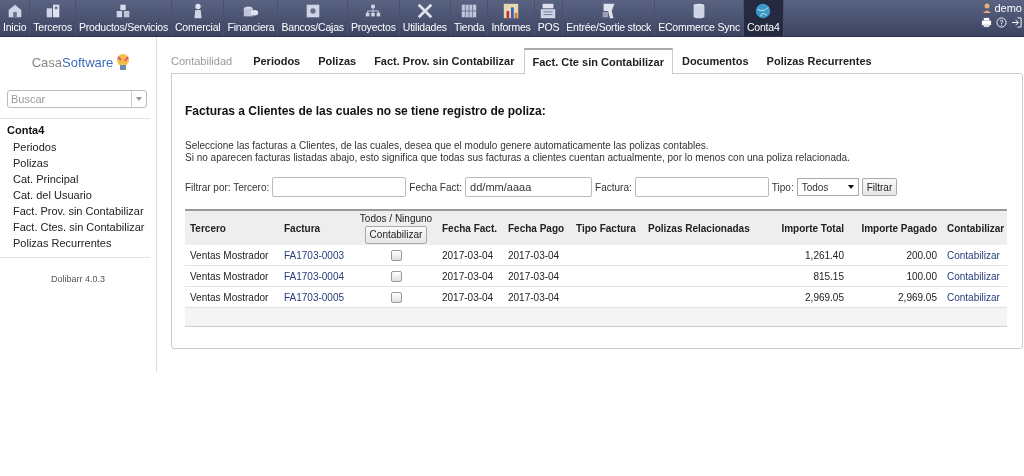 Image resolution: width=1024 pixels, height=476 pixels. Describe the element at coordinates (232, 227) in the screenshot. I see `column-header: Tercero` at that location.